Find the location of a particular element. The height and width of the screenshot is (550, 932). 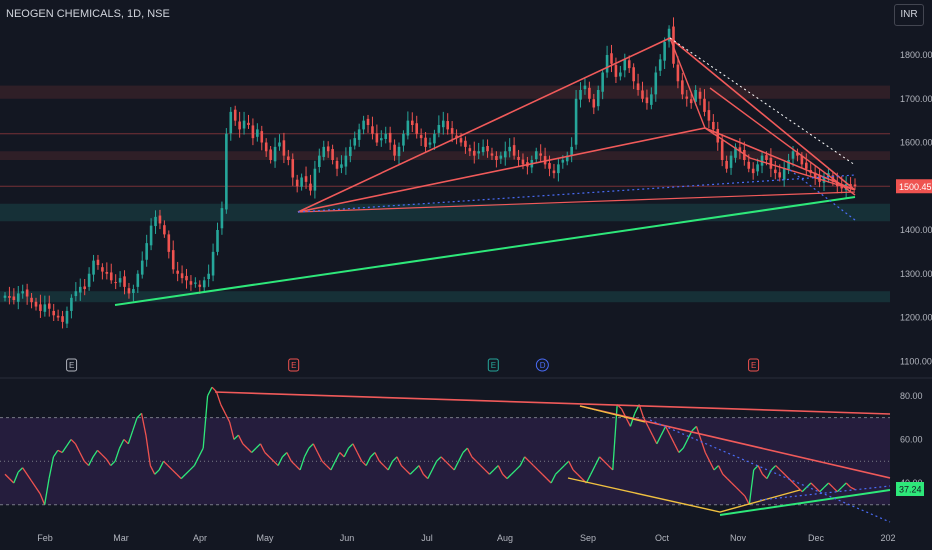

price-tick-label: 1100.00 is located at coordinates (916, 361).